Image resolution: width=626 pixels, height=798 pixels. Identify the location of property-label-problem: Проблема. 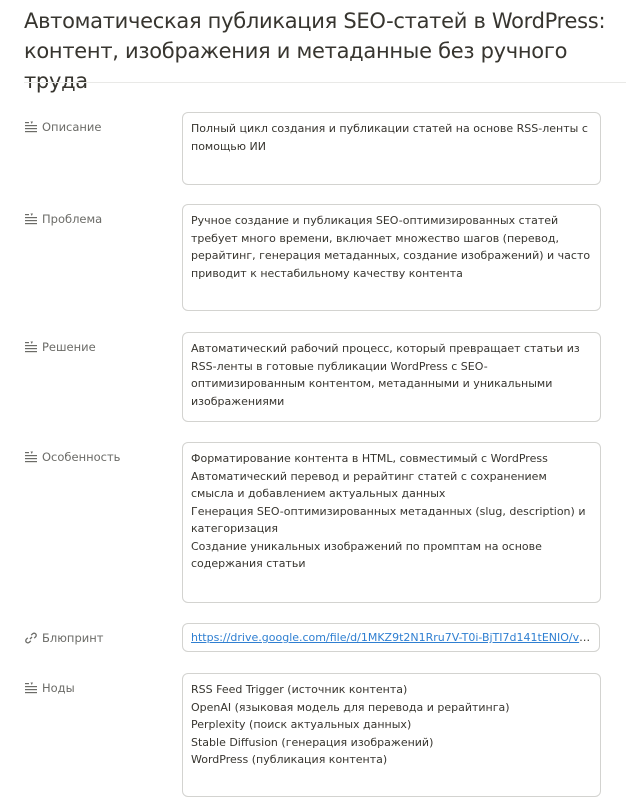
(63, 219).